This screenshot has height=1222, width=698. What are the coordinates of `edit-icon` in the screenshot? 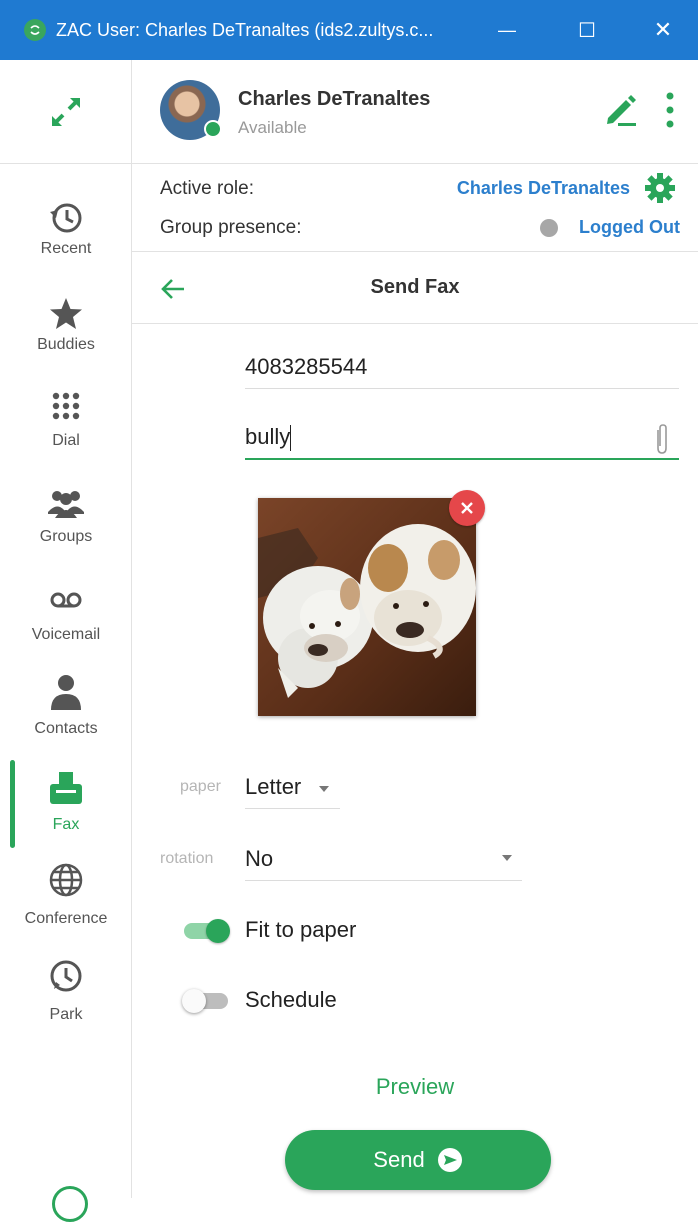 It's located at (620, 110).